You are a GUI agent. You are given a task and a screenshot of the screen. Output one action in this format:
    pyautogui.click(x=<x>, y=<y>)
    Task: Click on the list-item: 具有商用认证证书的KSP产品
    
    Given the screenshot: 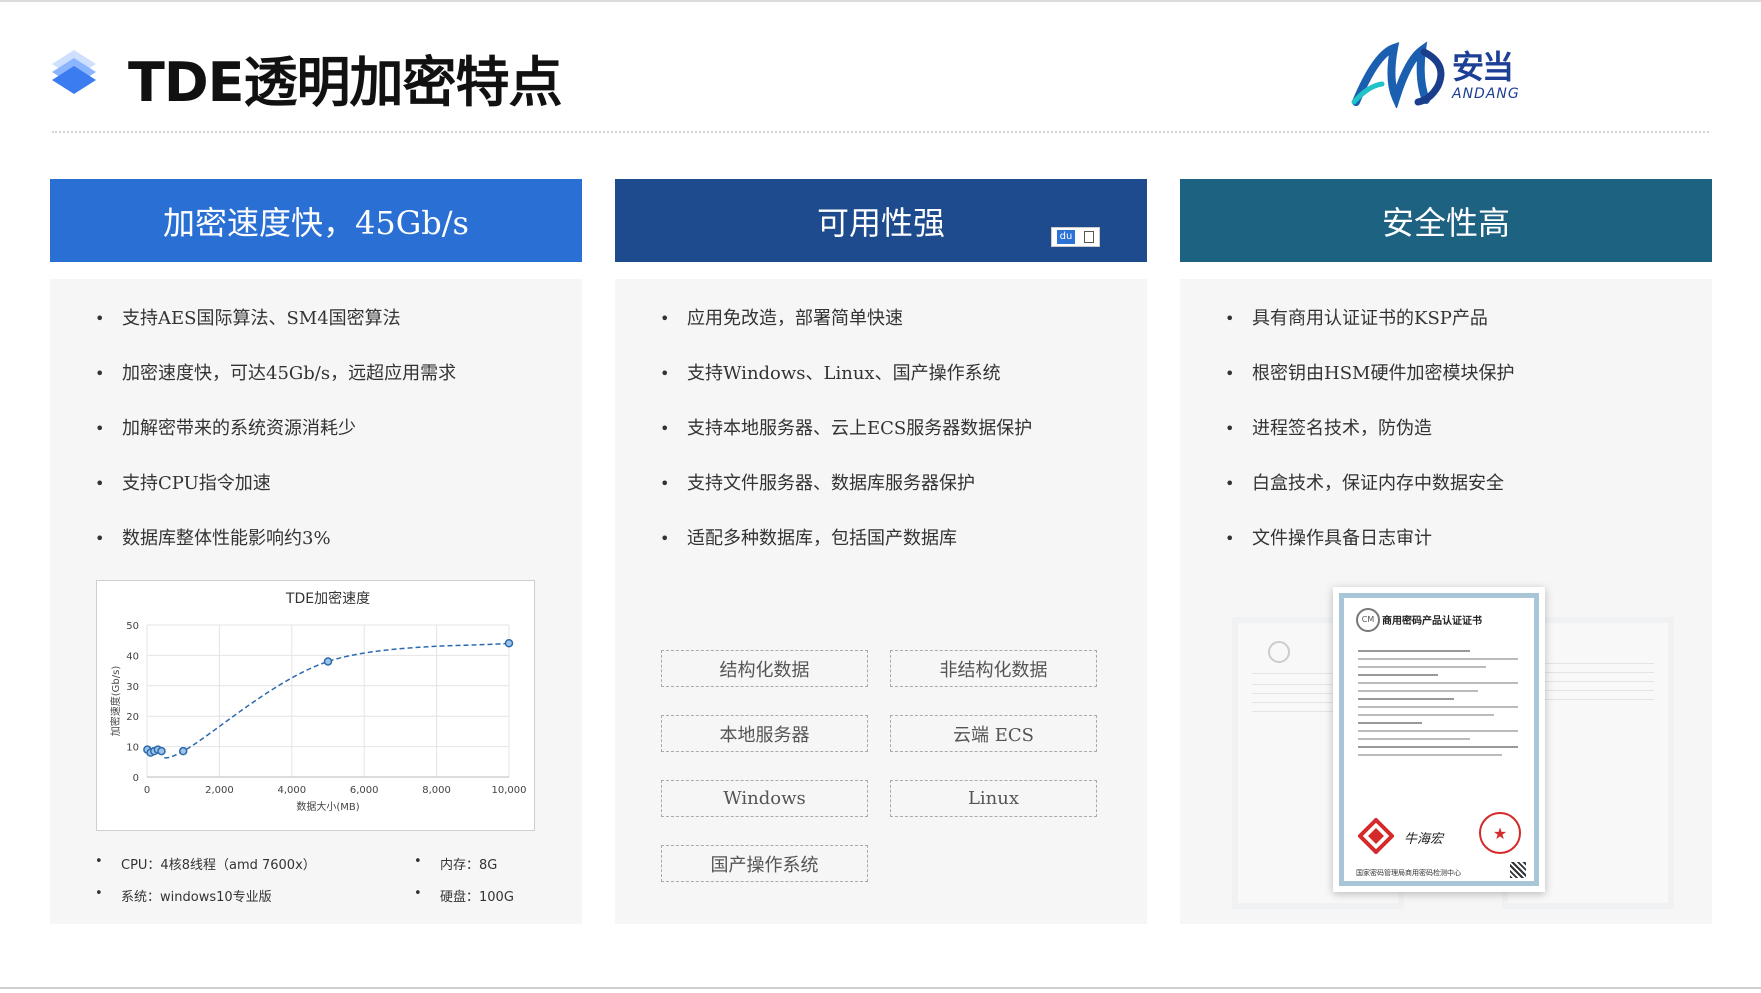 What is the action you would take?
    pyautogui.click(x=1369, y=329)
    